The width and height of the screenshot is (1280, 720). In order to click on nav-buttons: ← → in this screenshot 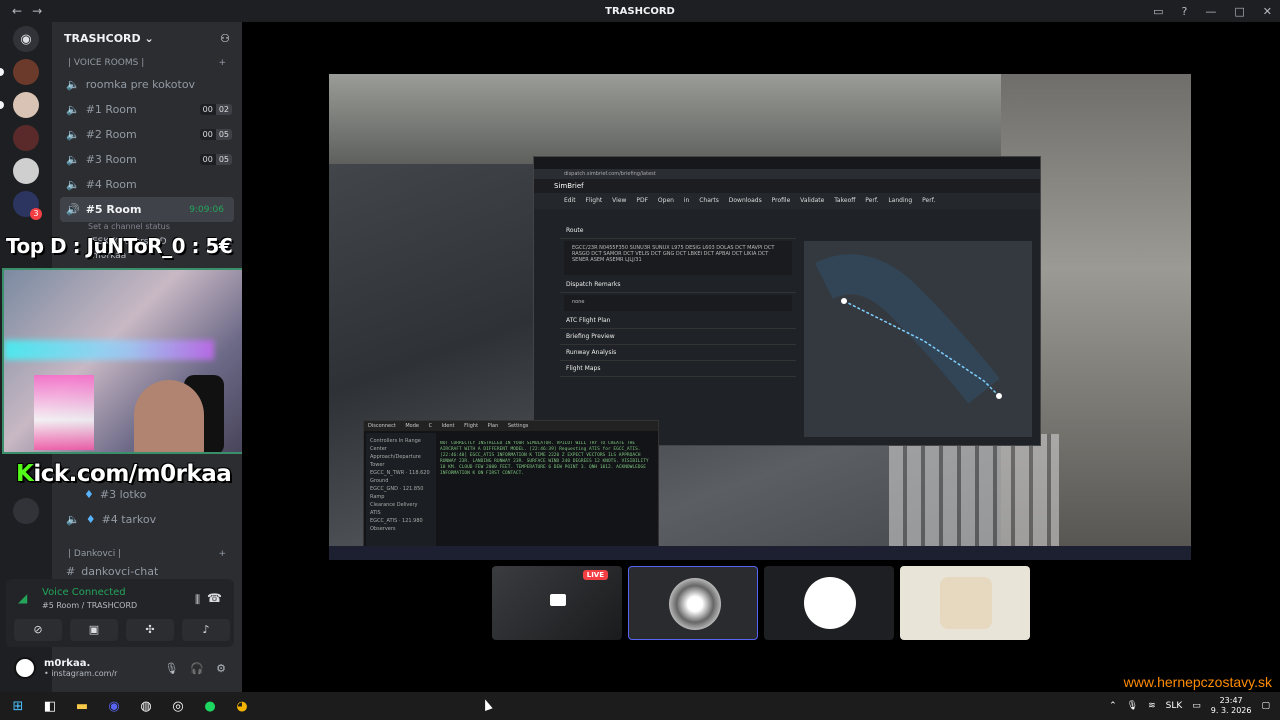, I will do `click(21, 11)`.